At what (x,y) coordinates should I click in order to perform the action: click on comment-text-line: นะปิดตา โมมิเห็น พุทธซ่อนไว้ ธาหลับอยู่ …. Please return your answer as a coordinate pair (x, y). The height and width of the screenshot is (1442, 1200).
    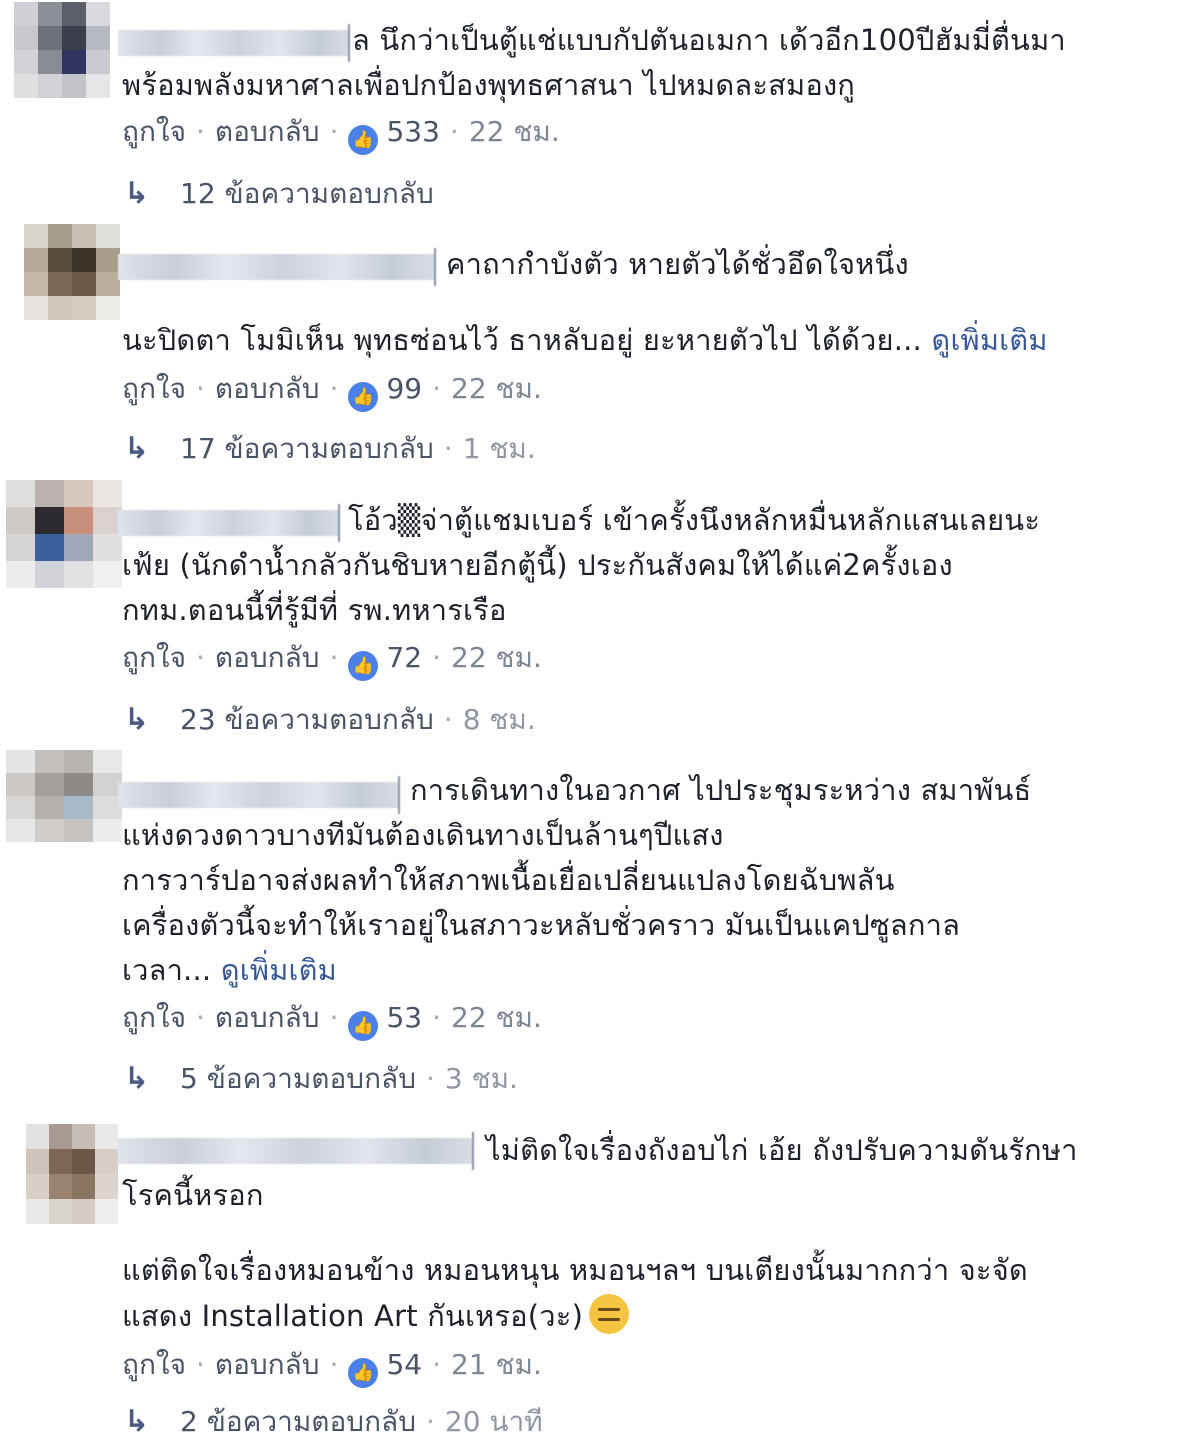
    Looking at the image, I should click on (585, 340).